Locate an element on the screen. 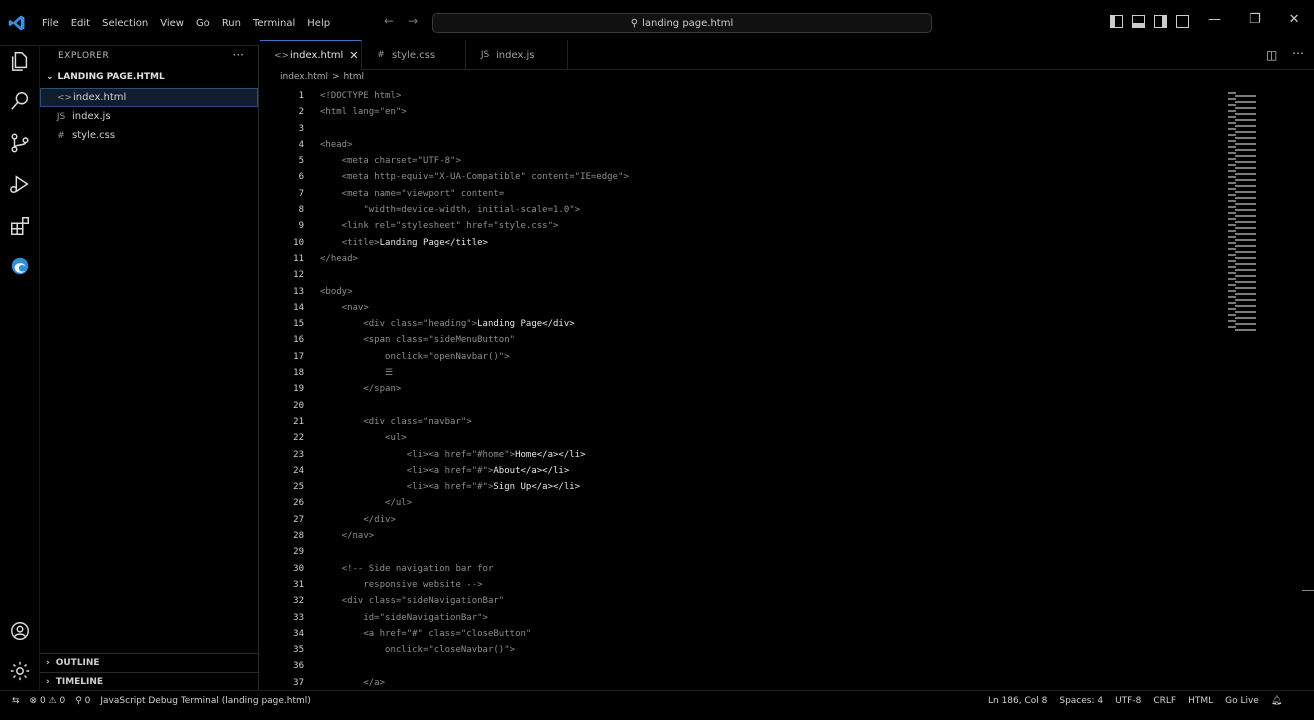  code-line: "width=device-width, initial-scale=1.0"> is located at coordinates (770, 210).